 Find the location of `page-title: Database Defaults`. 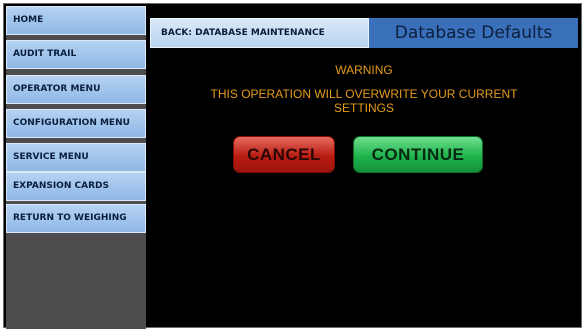

page-title: Database Defaults is located at coordinates (473, 33).